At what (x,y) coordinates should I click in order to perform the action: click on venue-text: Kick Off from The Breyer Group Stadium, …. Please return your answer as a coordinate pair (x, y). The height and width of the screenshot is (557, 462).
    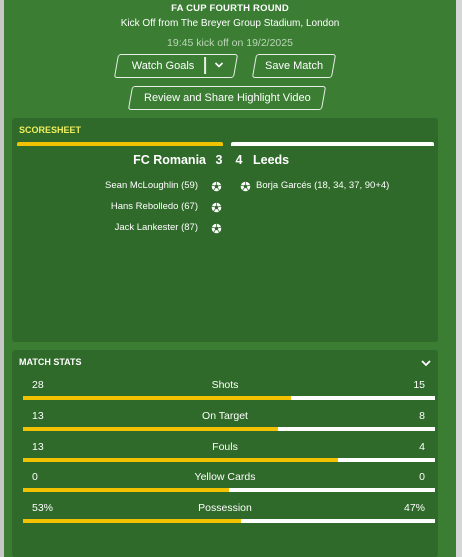
    Looking at the image, I should click on (230, 23).